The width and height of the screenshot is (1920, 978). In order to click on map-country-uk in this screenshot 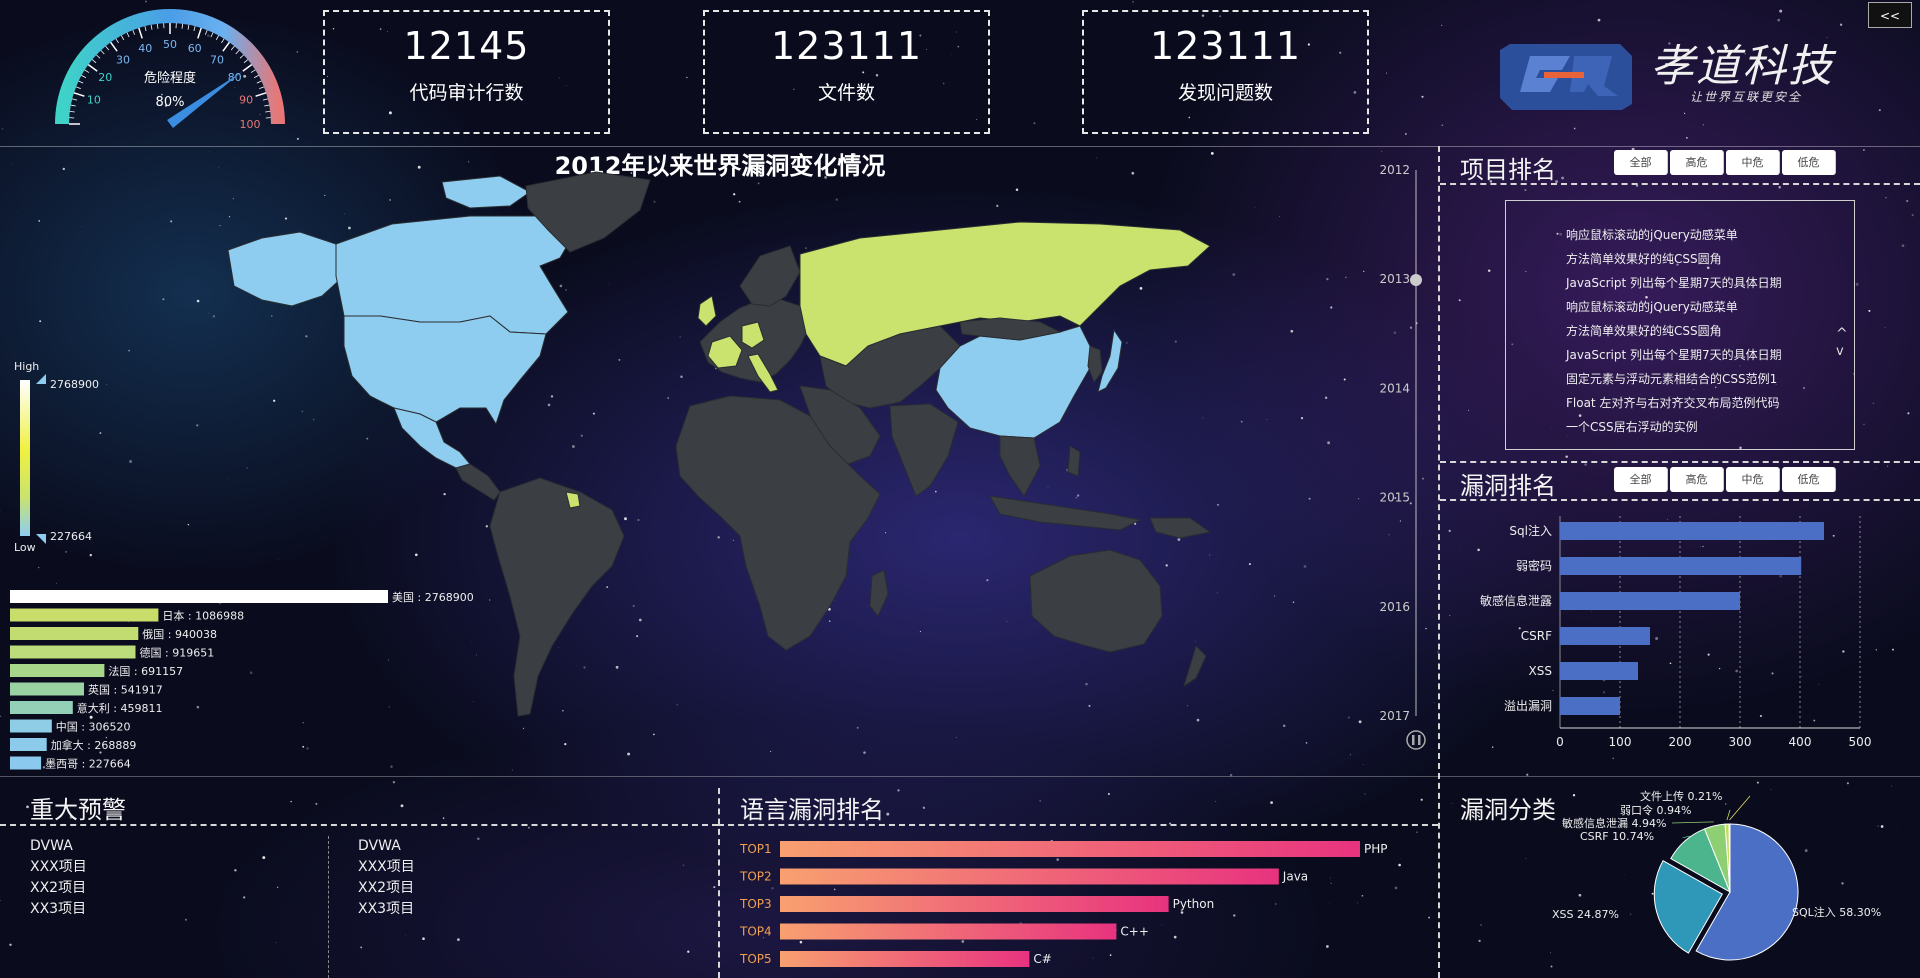, I will do `click(707, 311)`.